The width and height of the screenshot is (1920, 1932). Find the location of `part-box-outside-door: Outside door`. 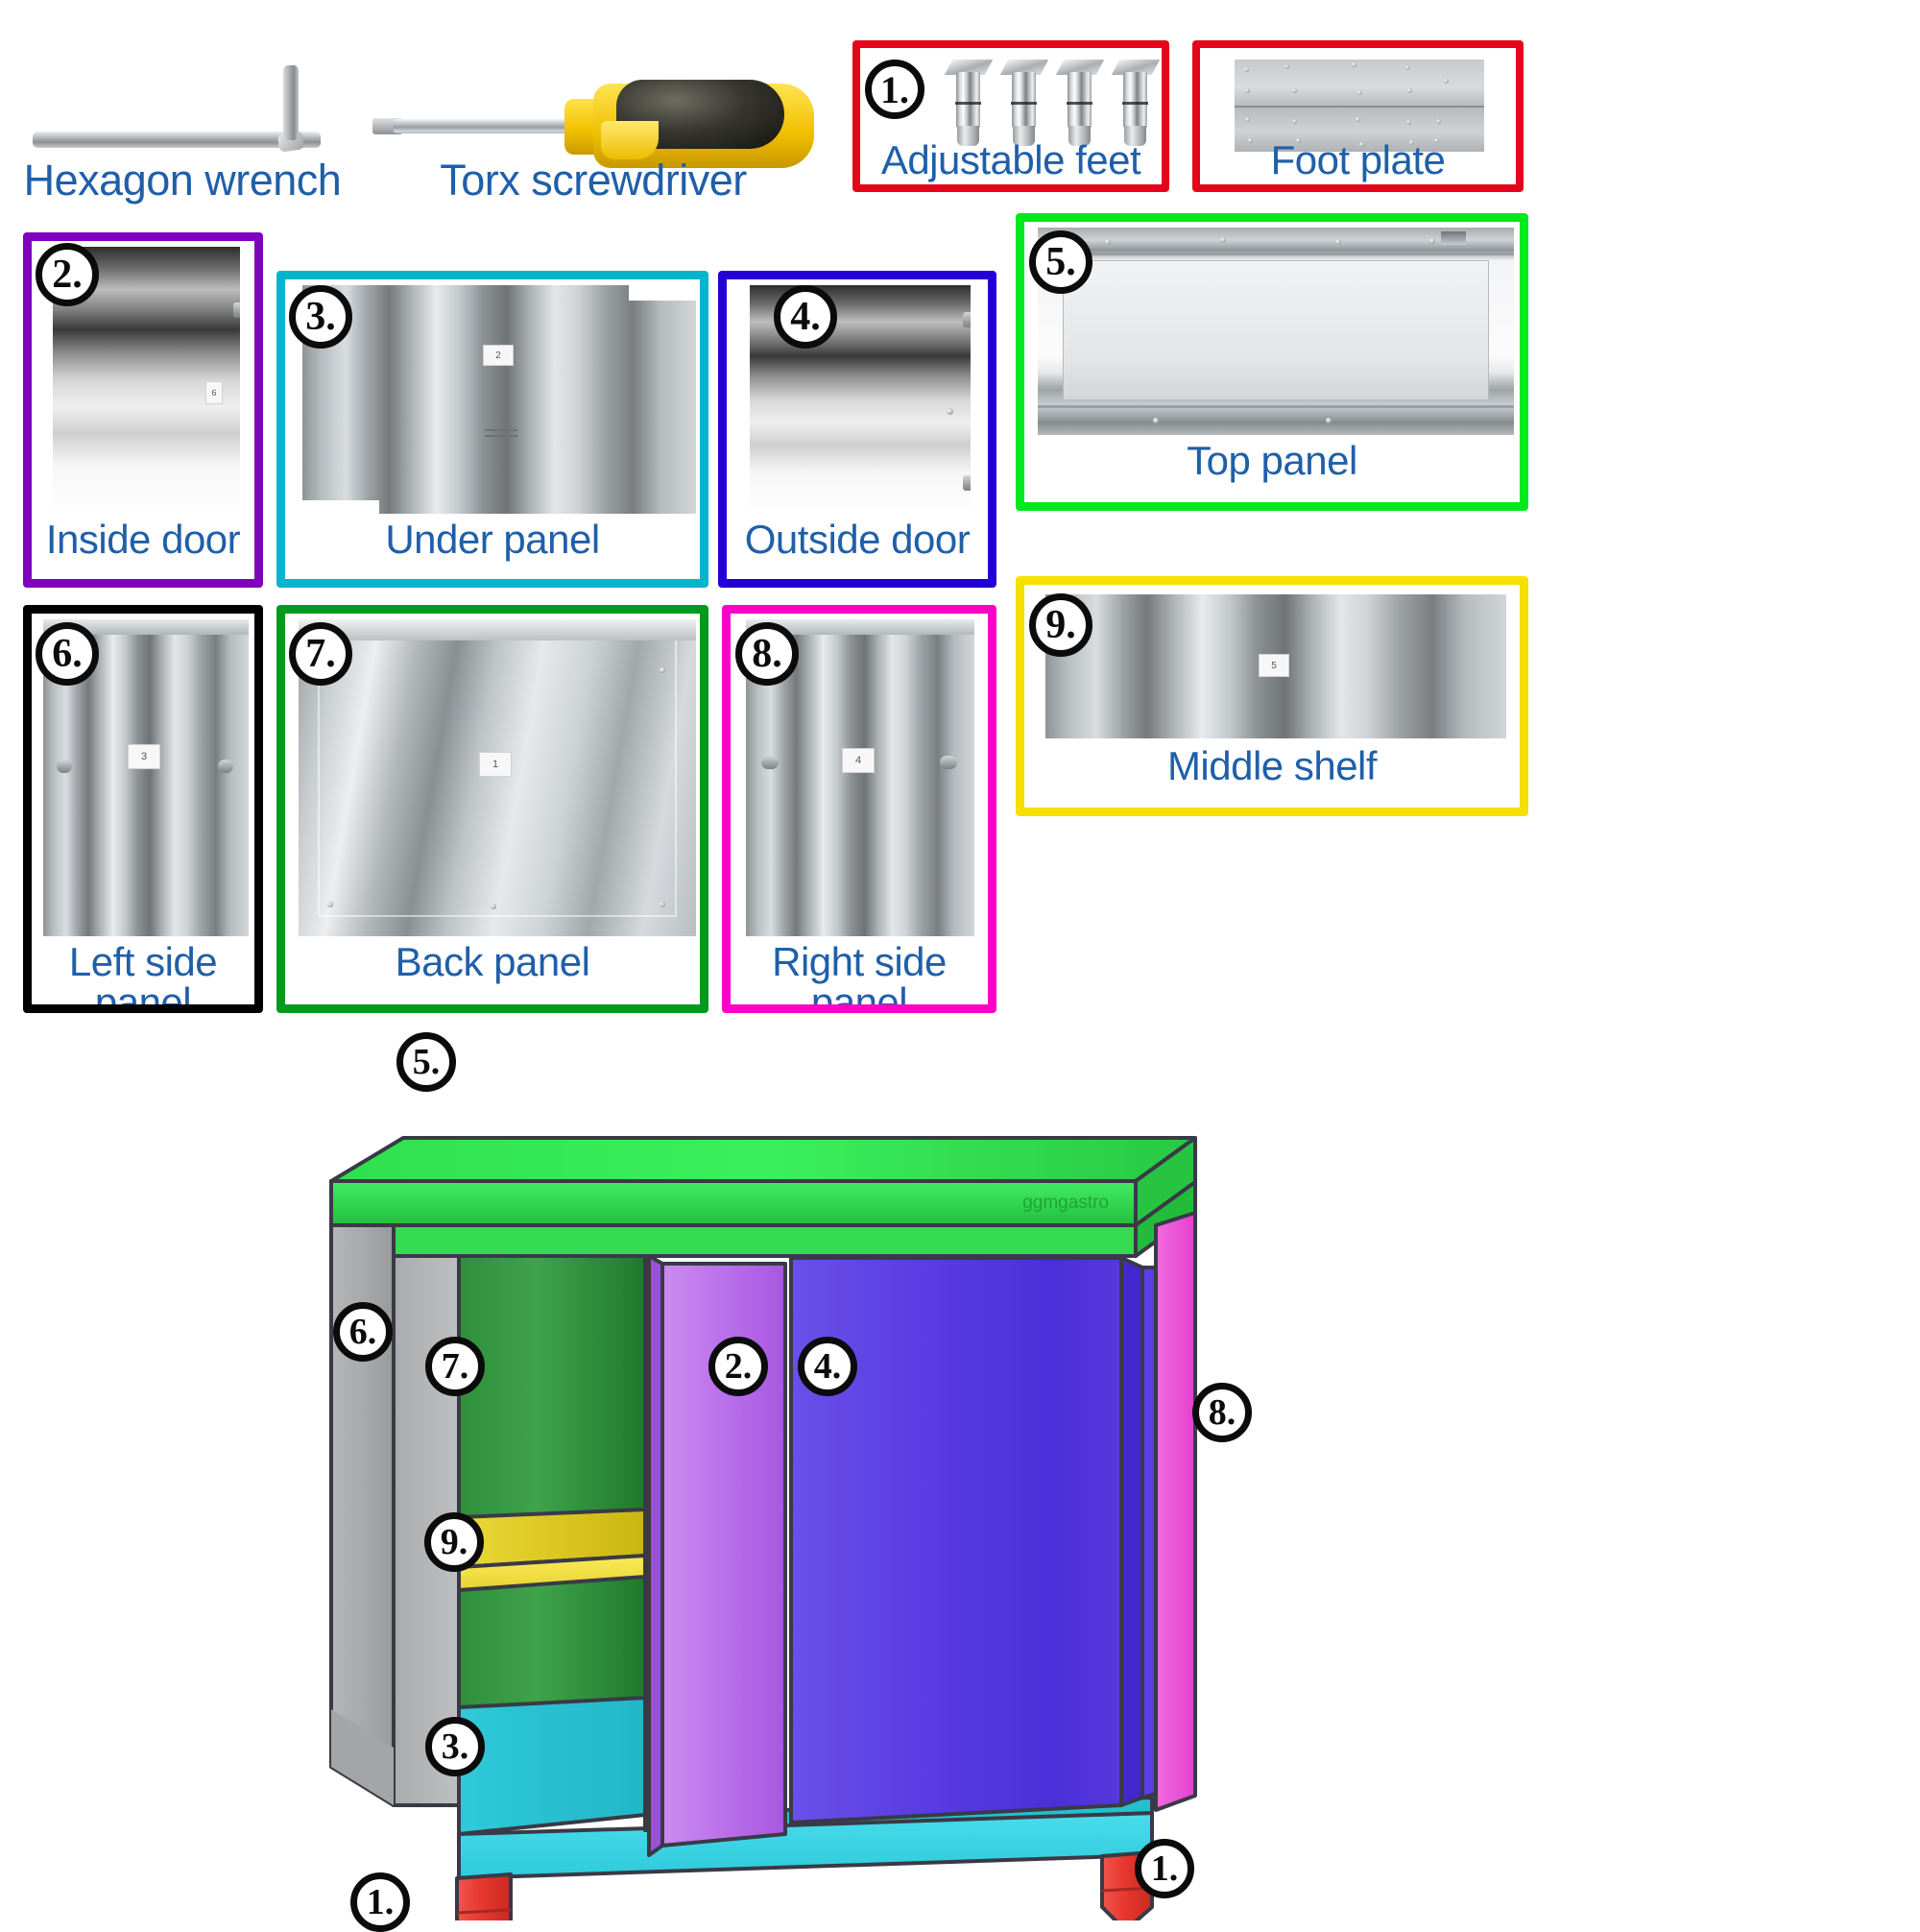

part-box-outside-door: Outside door is located at coordinates (857, 429).